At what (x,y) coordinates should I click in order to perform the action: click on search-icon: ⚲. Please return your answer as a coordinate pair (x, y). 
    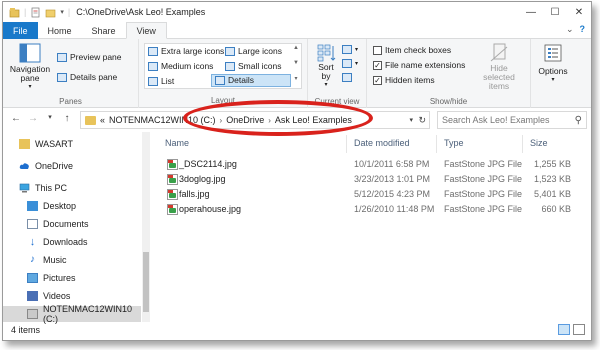
    Looking at the image, I should click on (578, 120).